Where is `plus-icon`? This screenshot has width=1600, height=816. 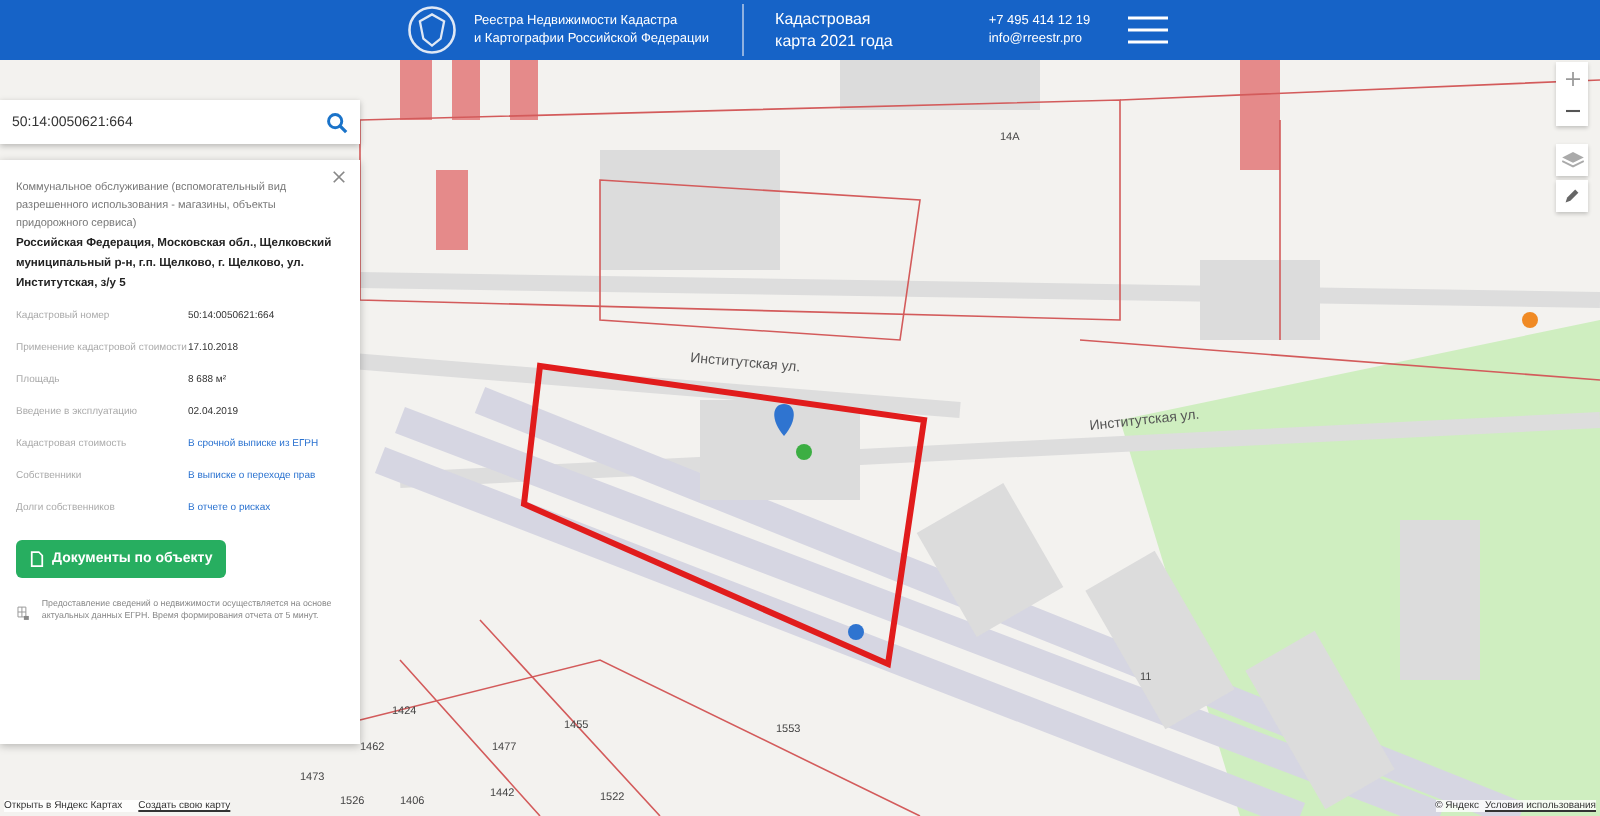
plus-icon is located at coordinates (1572, 78).